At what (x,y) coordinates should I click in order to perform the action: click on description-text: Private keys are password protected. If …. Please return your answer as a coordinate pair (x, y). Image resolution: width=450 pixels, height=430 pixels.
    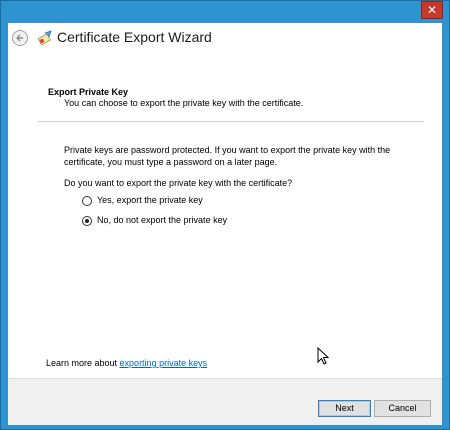
    Looking at the image, I should click on (227, 156).